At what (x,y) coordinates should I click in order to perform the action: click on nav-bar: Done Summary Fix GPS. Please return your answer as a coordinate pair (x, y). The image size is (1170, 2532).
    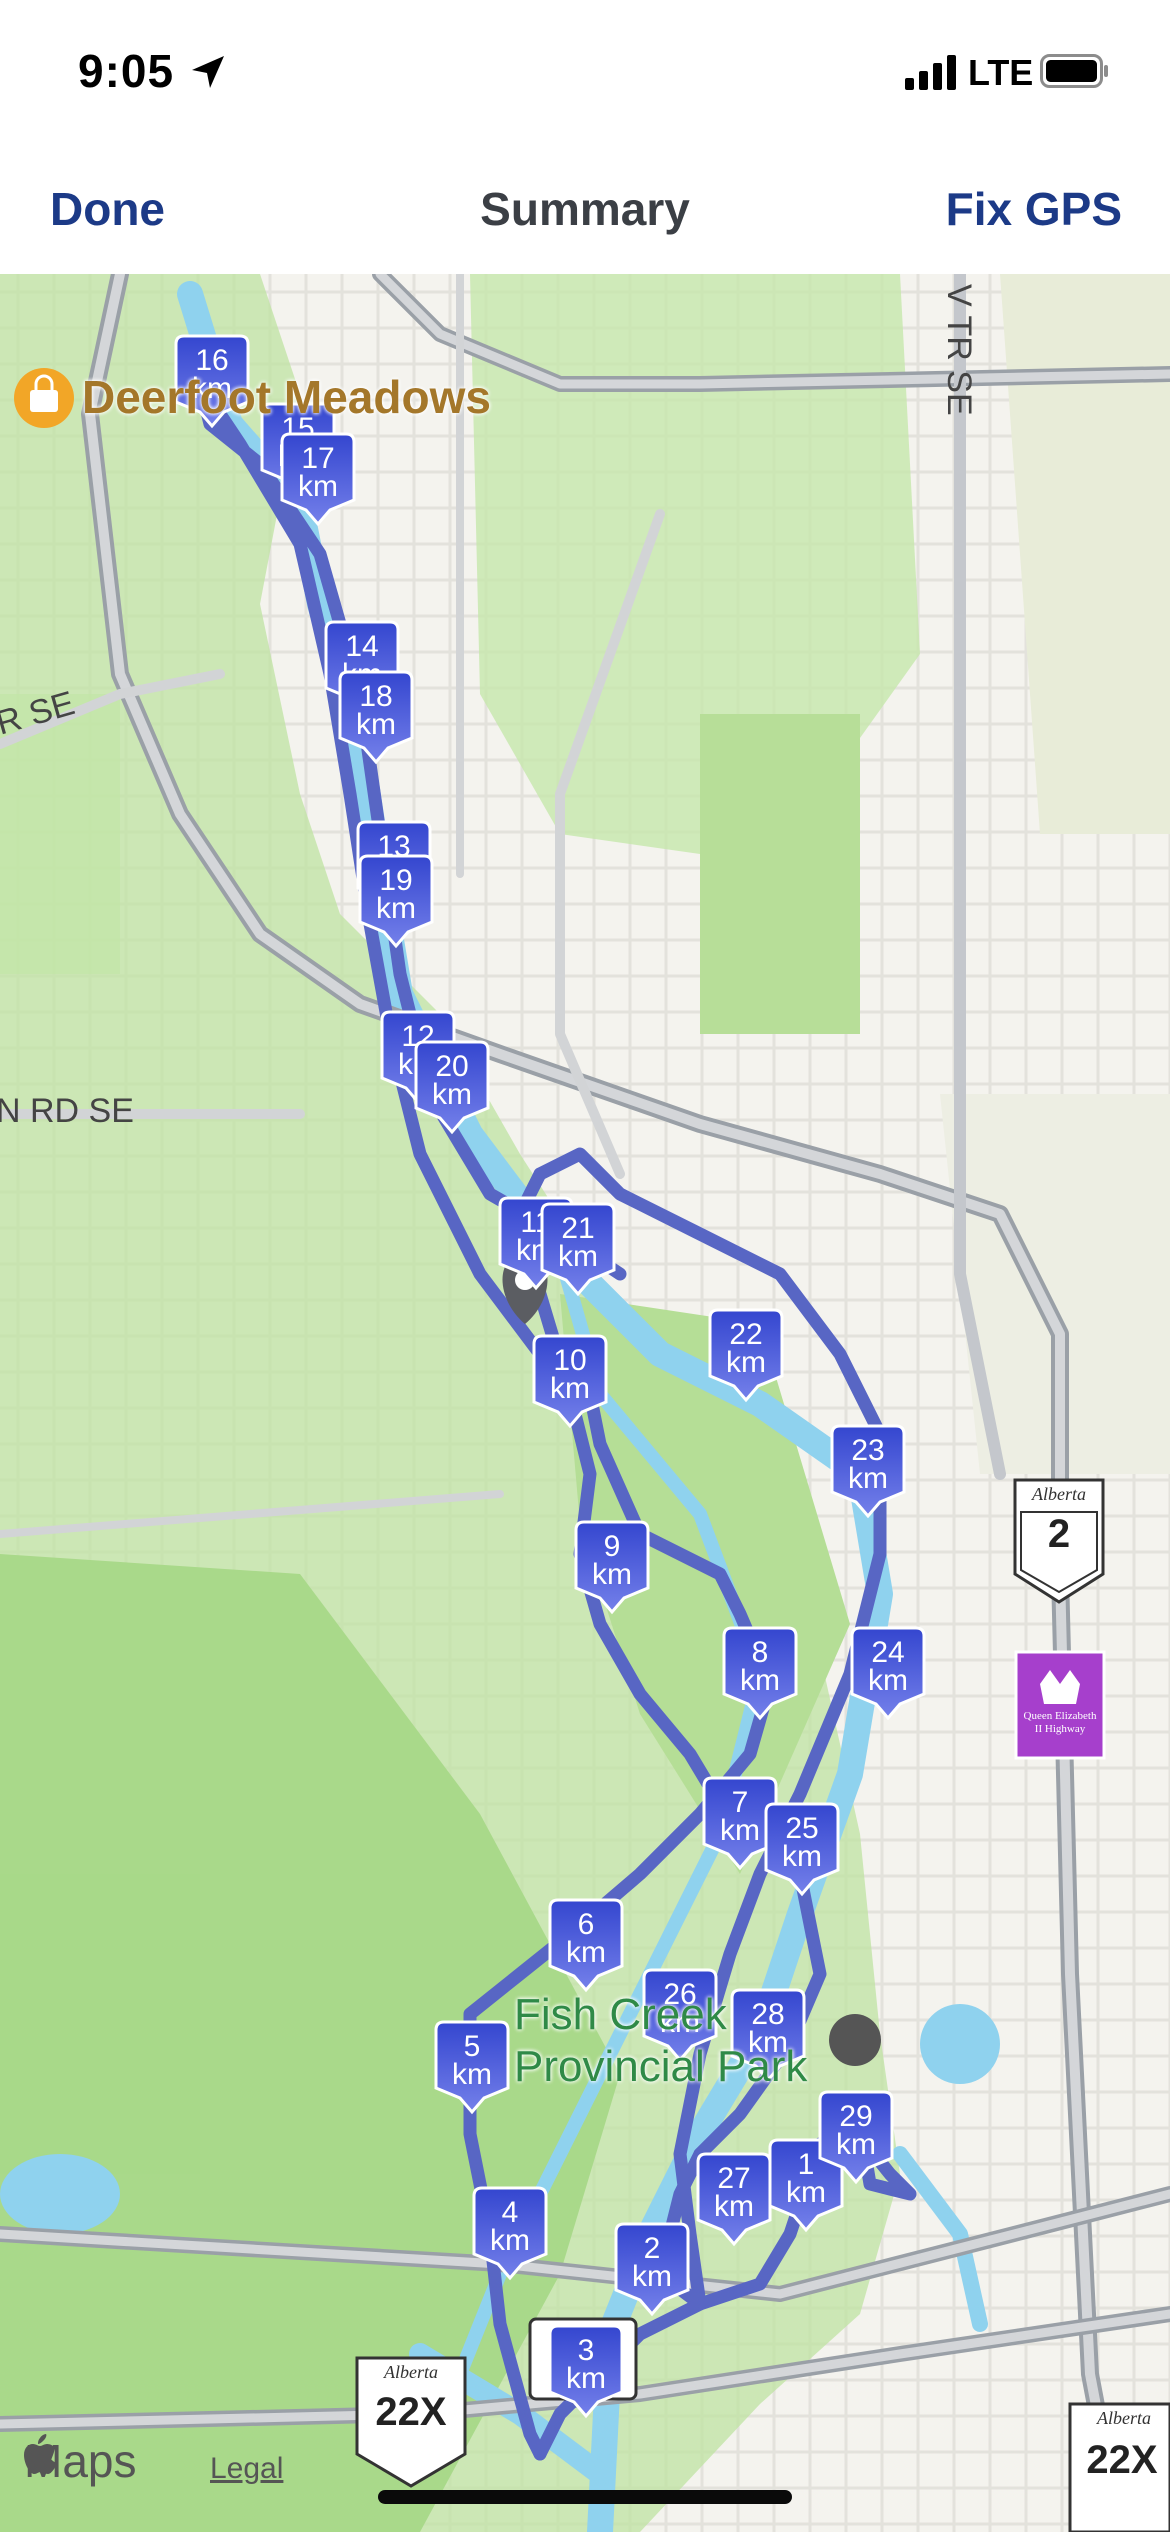
    Looking at the image, I should click on (585, 212).